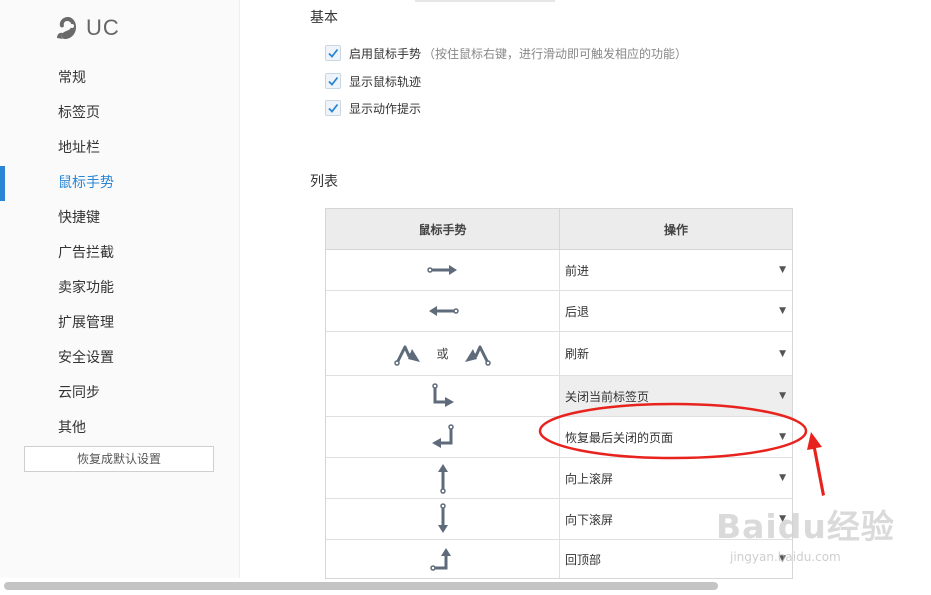 This screenshot has height=595, width=931. What do you see at coordinates (485, 1) in the screenshot?
I see `top-edge-stub` at bounding box center [485, 1].